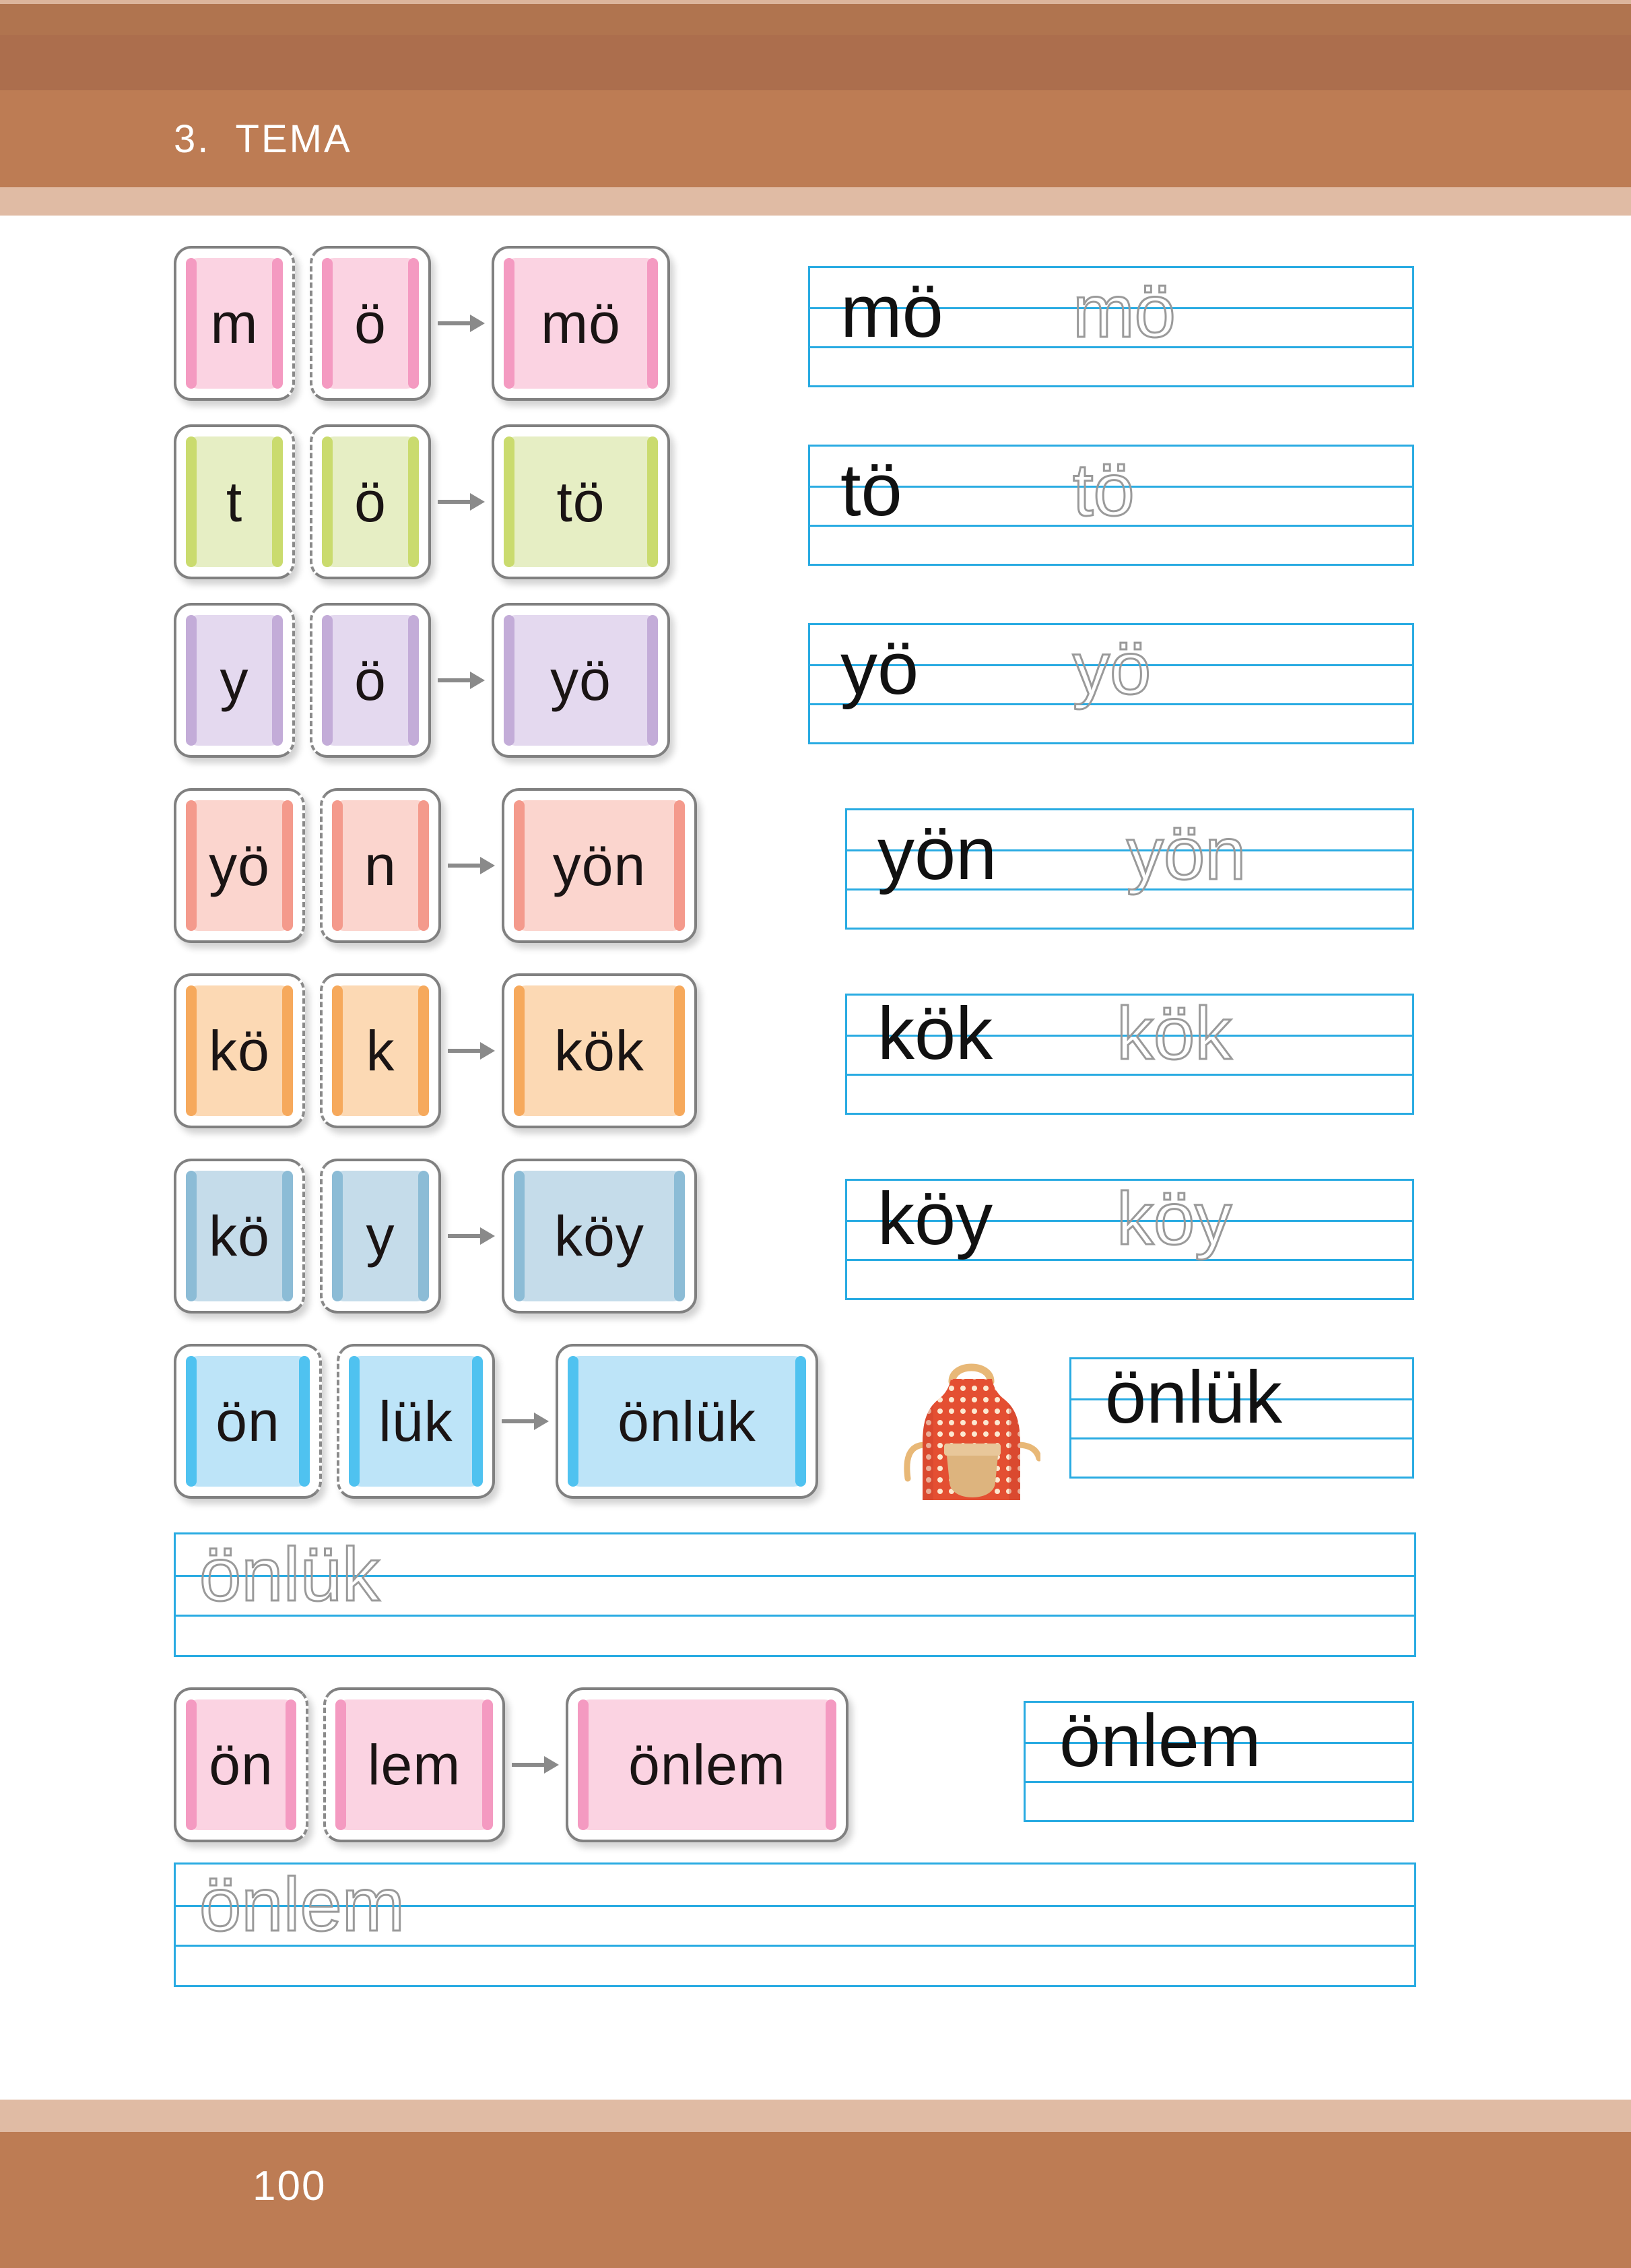 The image size is (1631, 2268). I want to click on writing-lines: yö yö, so click(1111, 683).